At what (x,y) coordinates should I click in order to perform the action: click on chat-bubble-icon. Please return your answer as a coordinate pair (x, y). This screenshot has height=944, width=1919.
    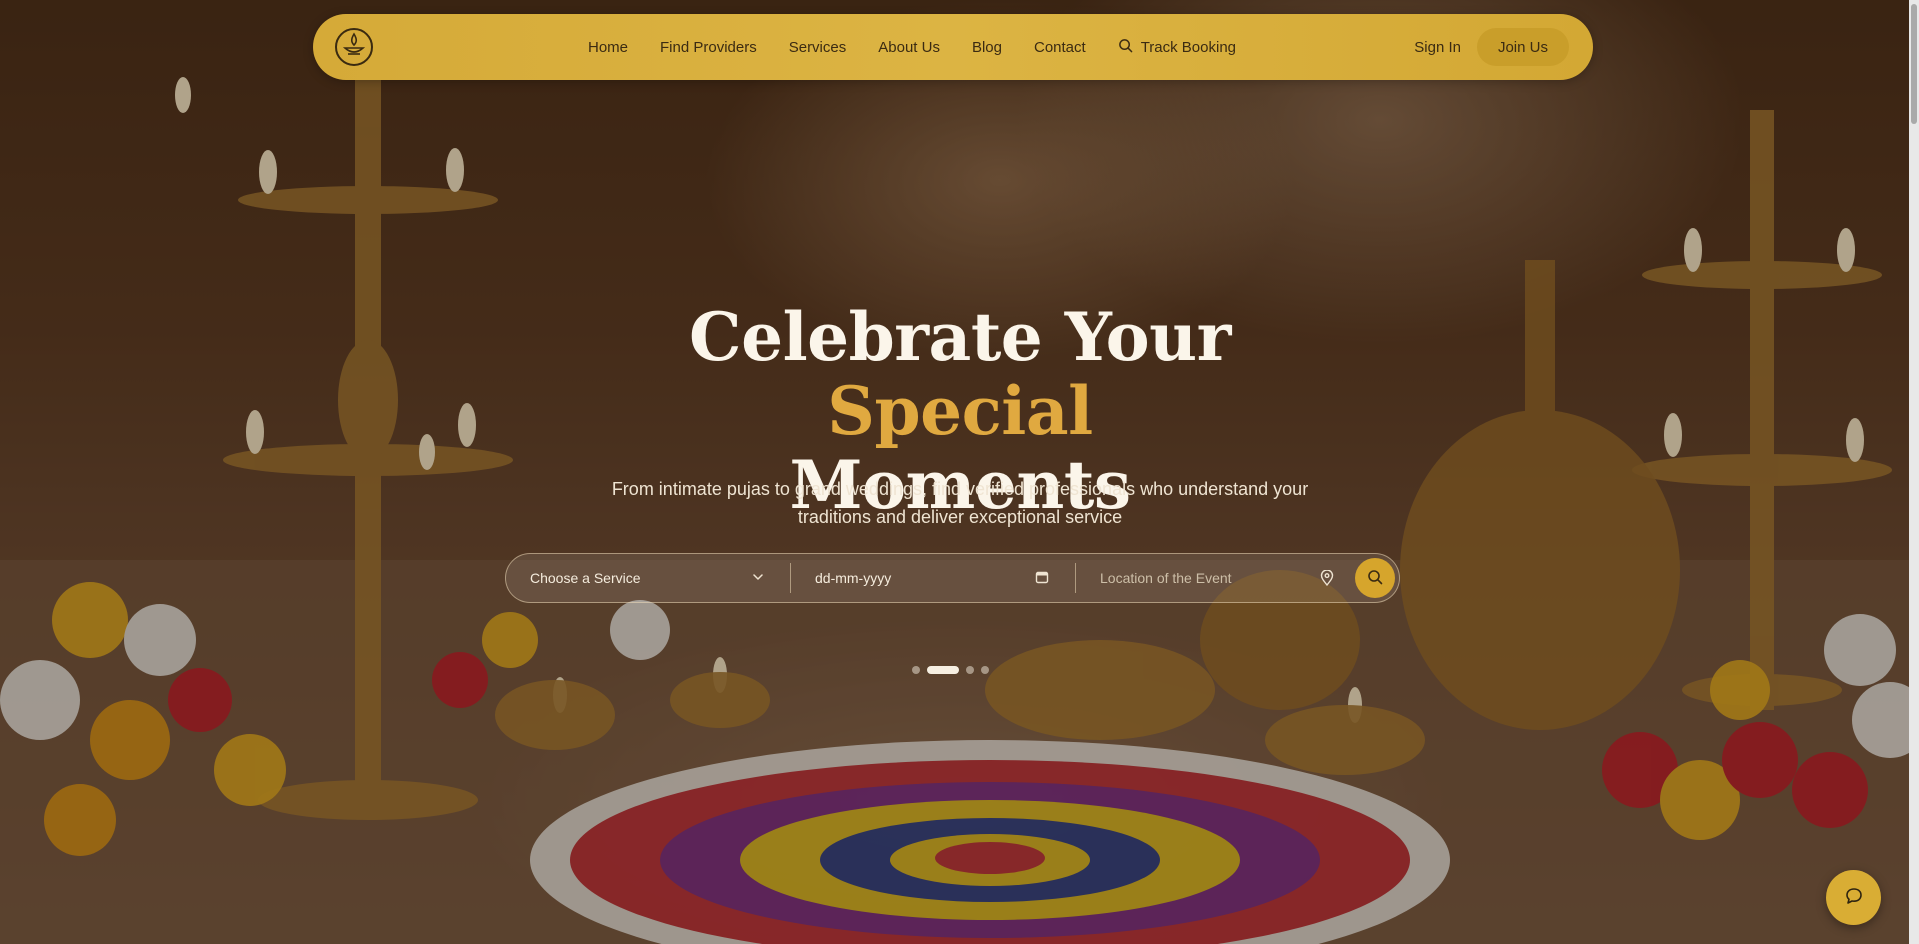
    Looking at the image, I should click on (1854, 897).